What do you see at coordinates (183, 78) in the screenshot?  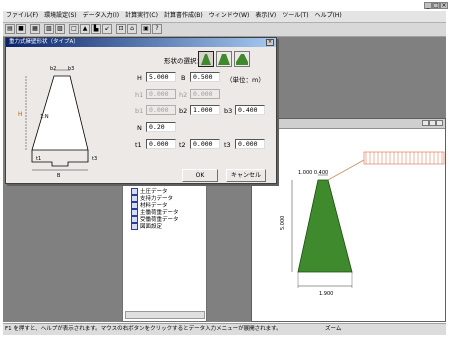 I see `label-b: B` at bounding box center [183, 78].